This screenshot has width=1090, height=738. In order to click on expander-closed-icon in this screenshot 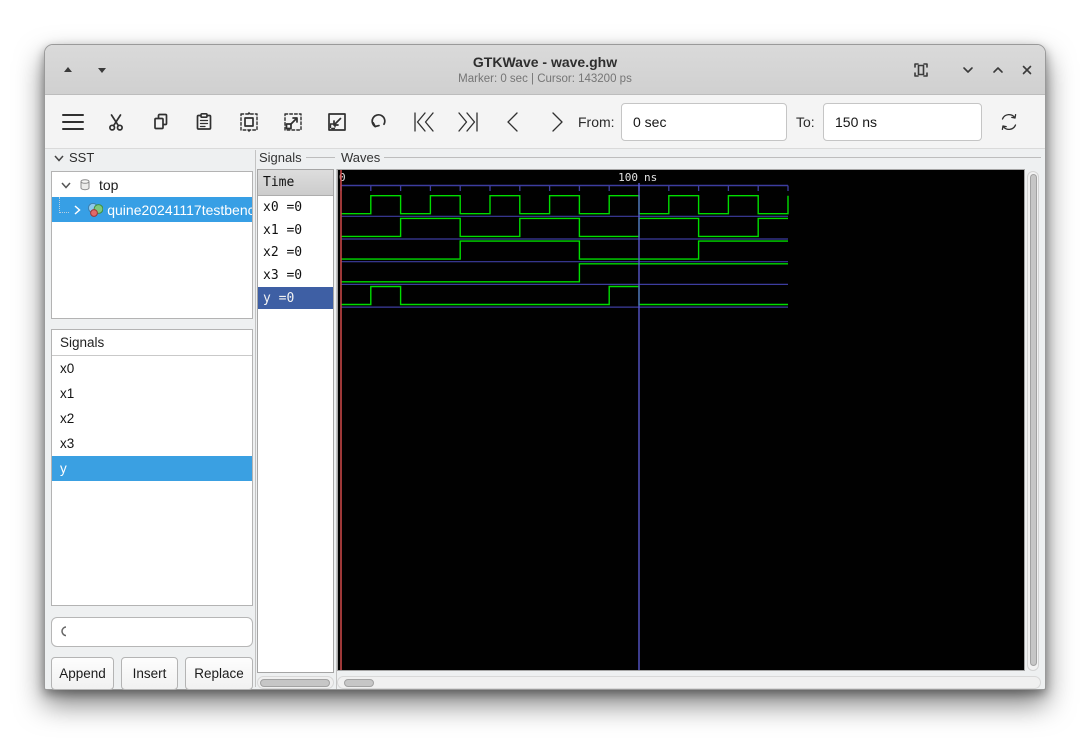, I will do `click(77, 209)`.